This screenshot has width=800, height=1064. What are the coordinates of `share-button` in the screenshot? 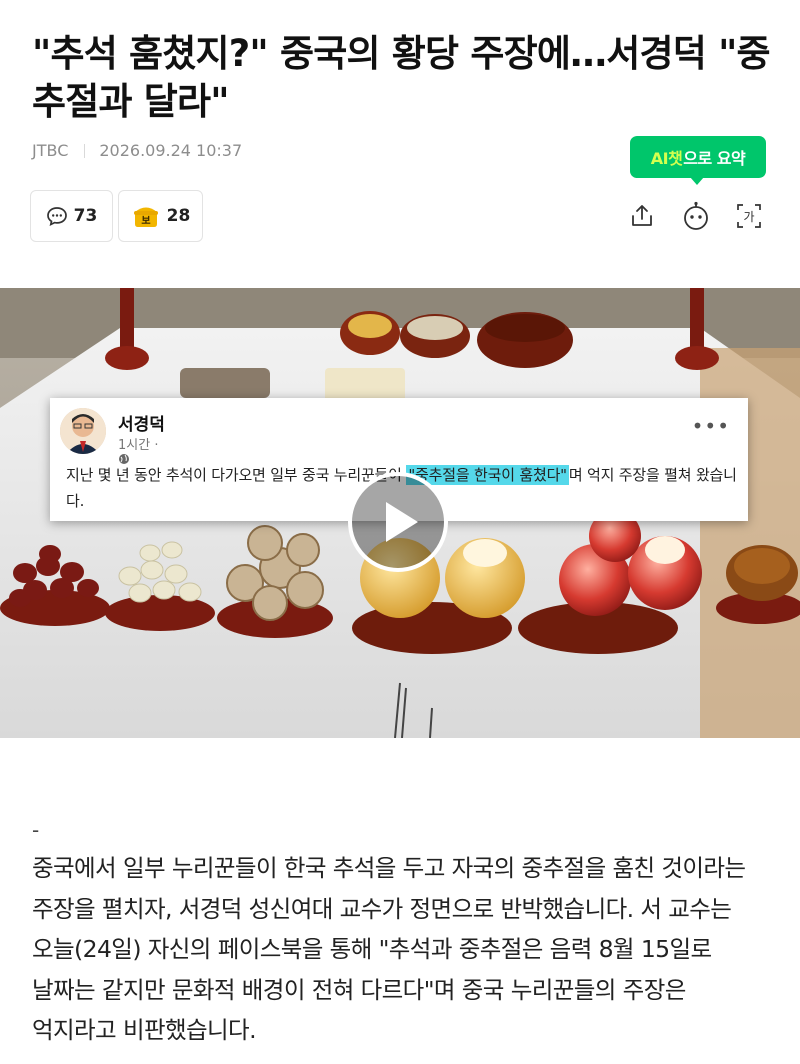 It's located at (642, 216).